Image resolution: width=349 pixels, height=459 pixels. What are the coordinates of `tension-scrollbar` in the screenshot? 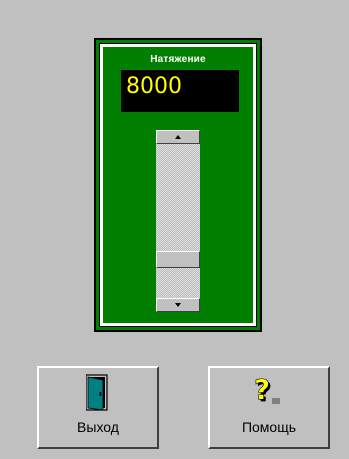 It's located at (178, 221).